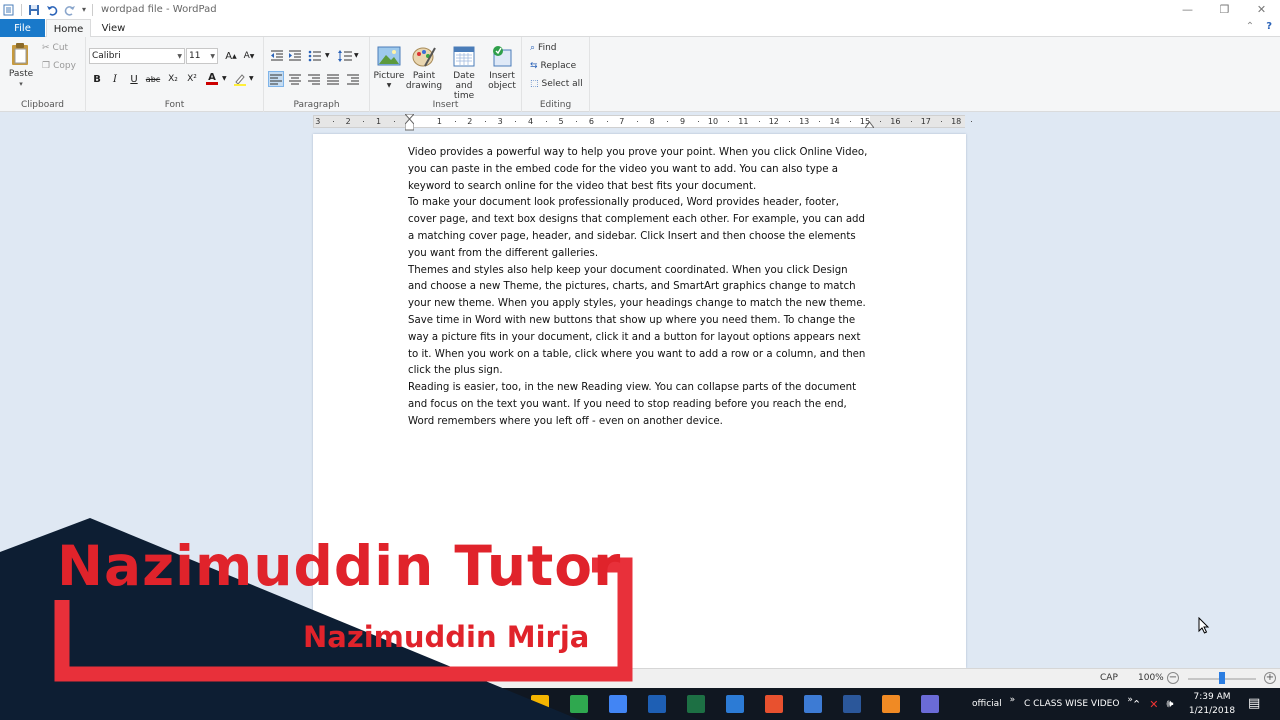 This screenshot has width=1280, height=720. Describe the element at coordinates (556, 84) in the screenshot. I see `select-all-button: ⬚ Select all` at that location.